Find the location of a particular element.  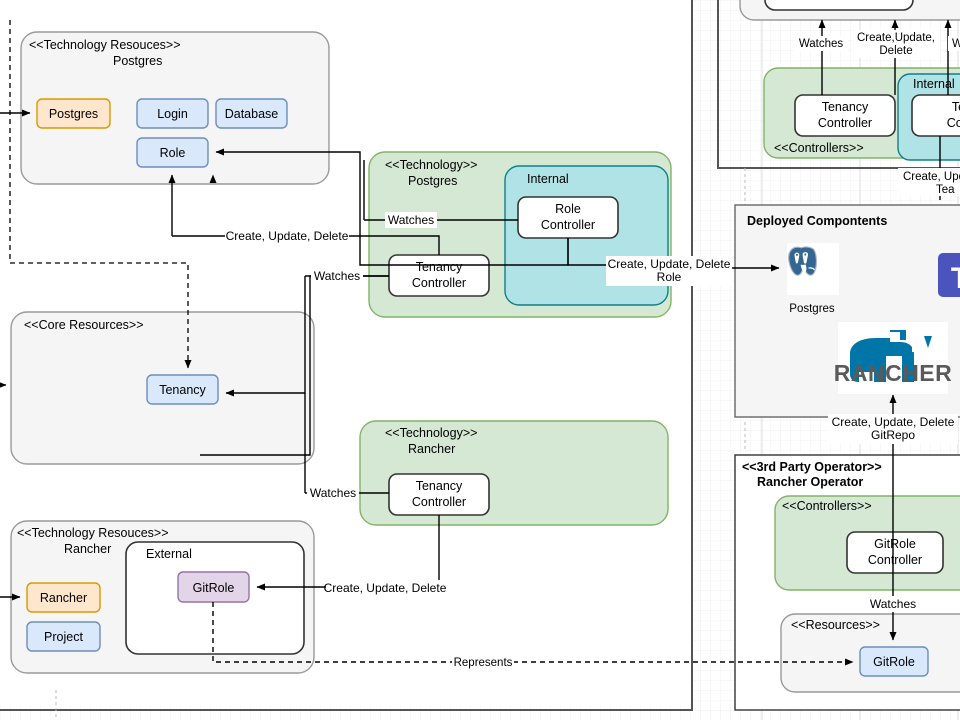

svg-text: Create, Upd is located at coordinates (931, 177).